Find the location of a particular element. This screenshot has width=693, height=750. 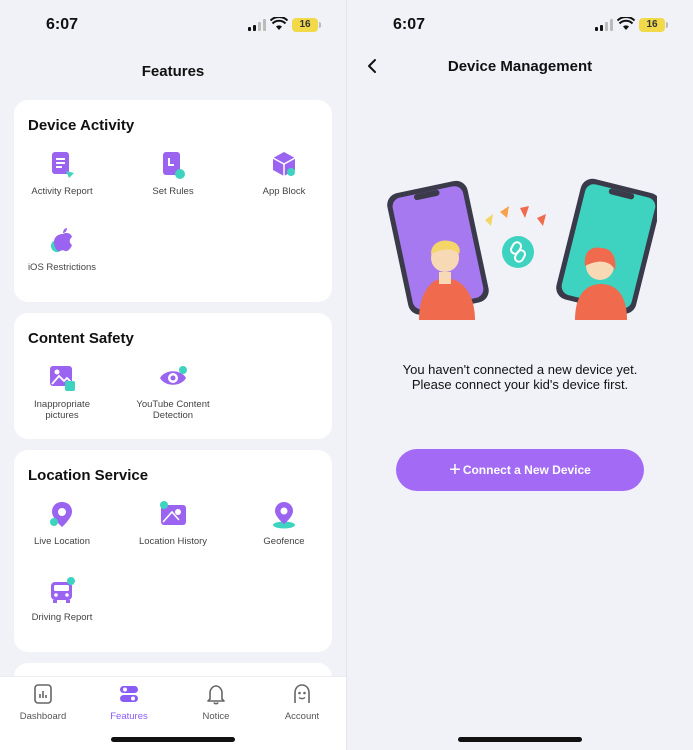

set-rules-button: Set Rules is located at coordinates (173, 173).